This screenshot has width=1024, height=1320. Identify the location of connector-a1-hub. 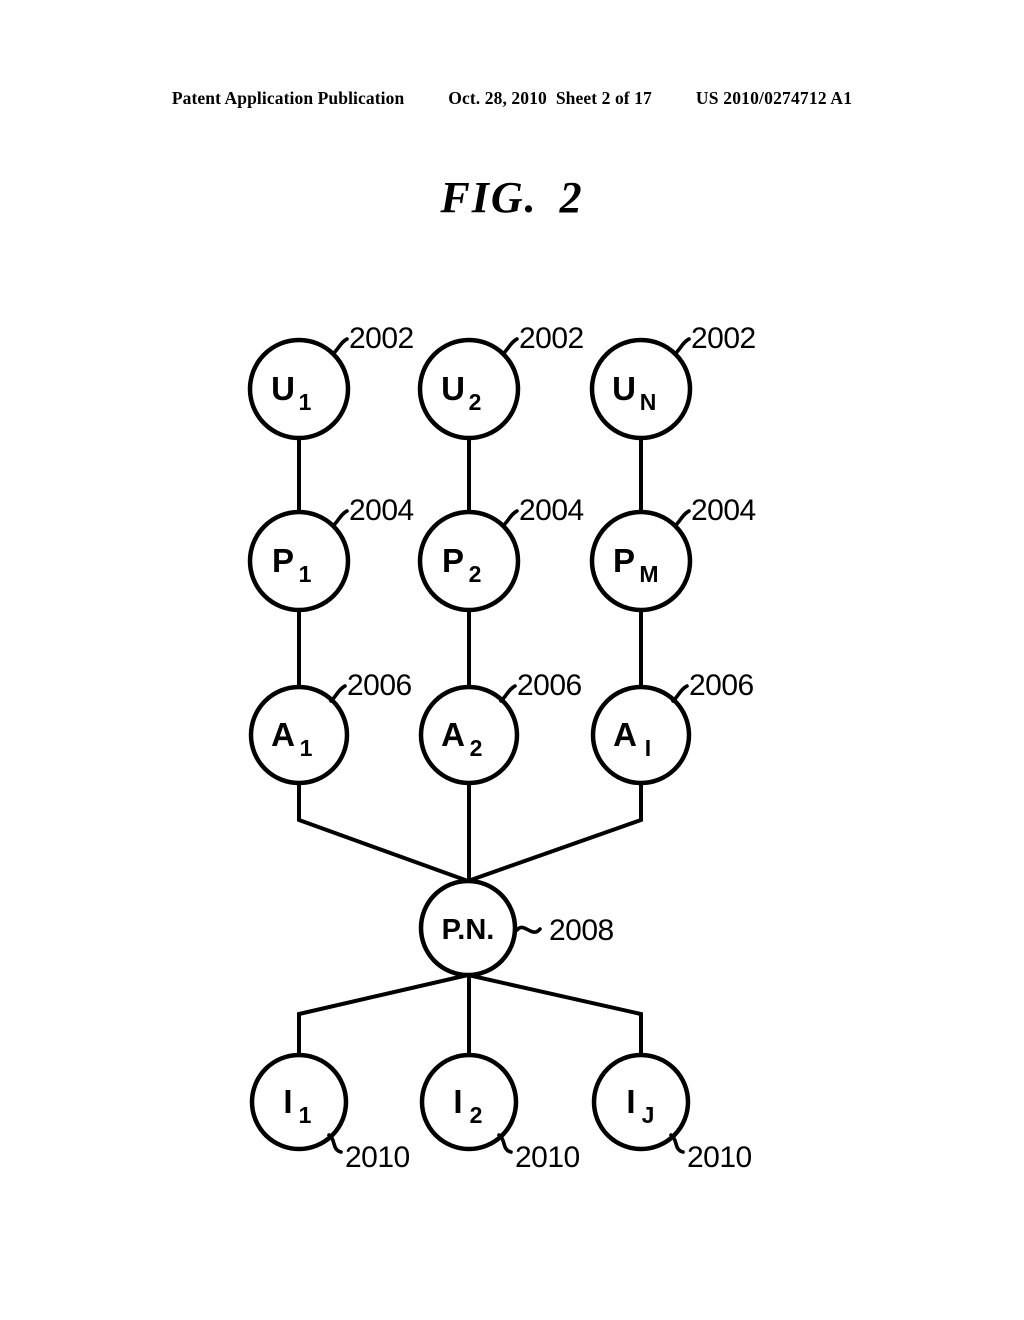
(383, 833).